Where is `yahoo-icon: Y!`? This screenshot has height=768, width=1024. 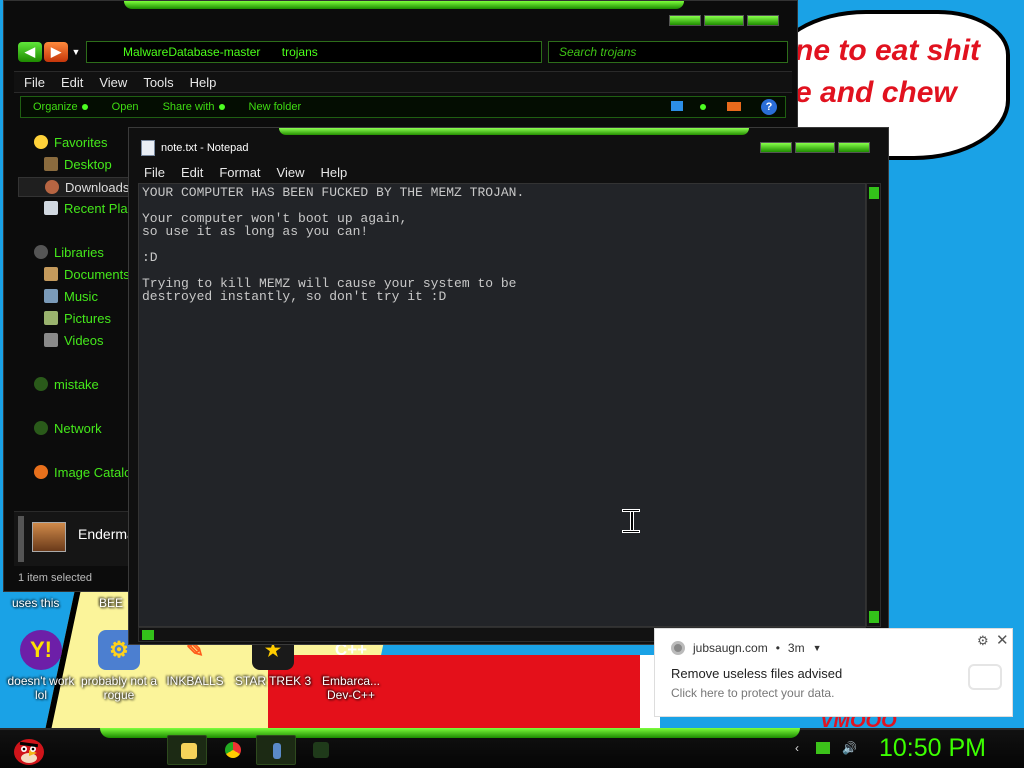
yahoo-icon: Y! is located at coordinates (41, 650).